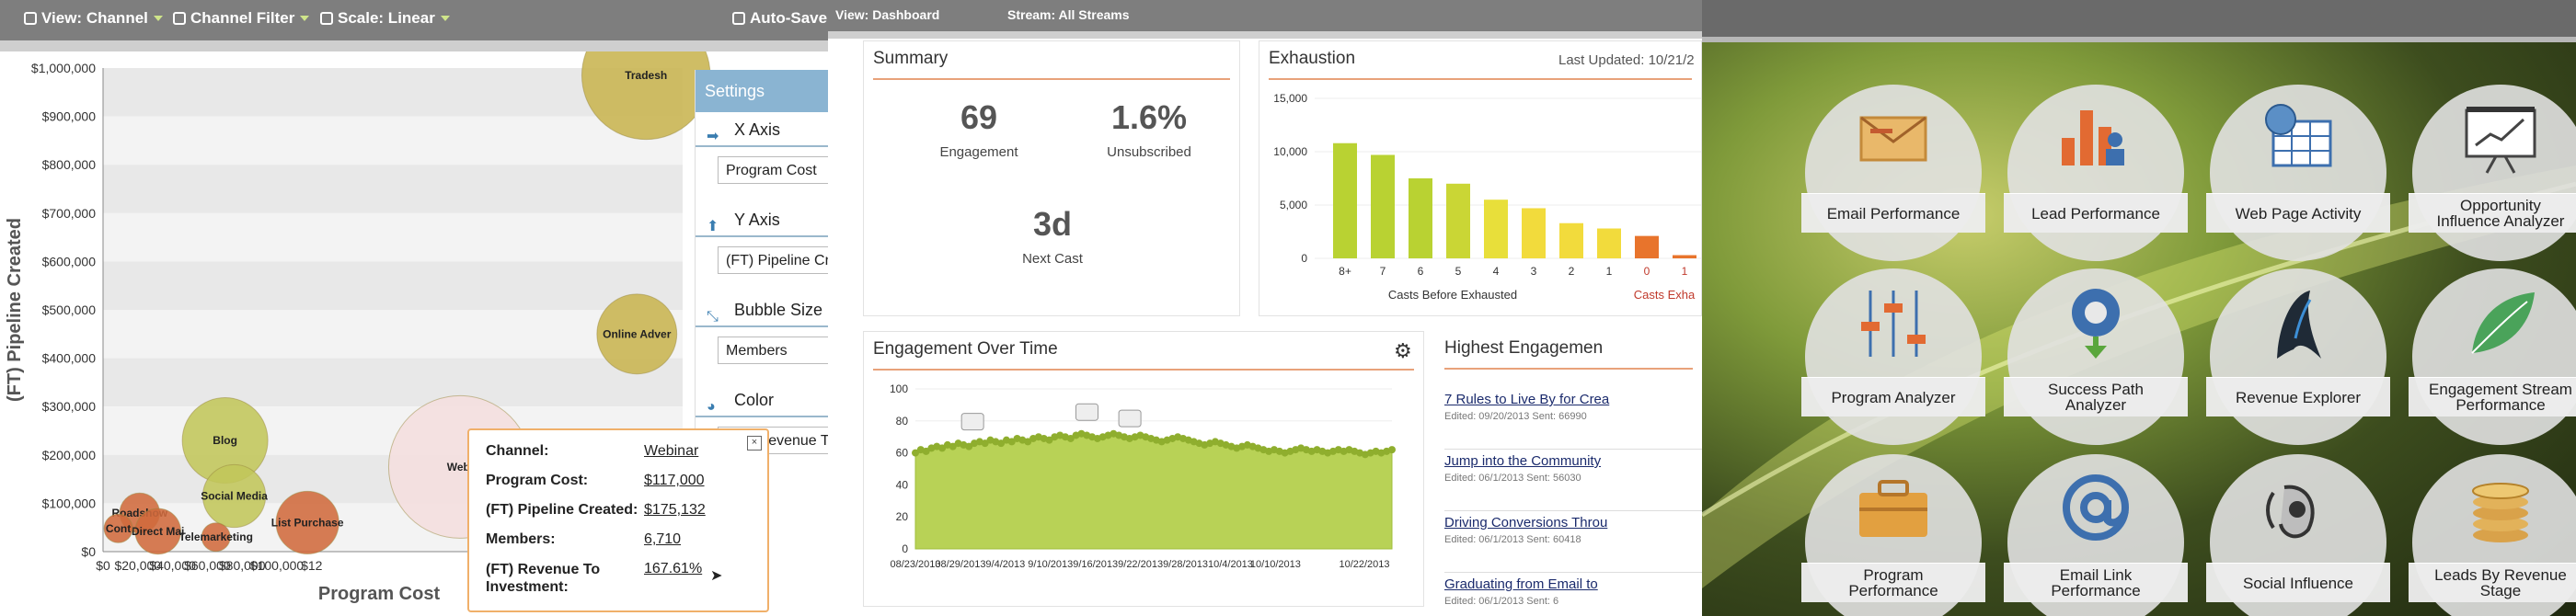 The height and width of the screenshot is (616, 2576). What do you see at coordinates (69, 116) in the screenshot?
I see `y-tick-label: $900,000` at bounding box center [69, 116].